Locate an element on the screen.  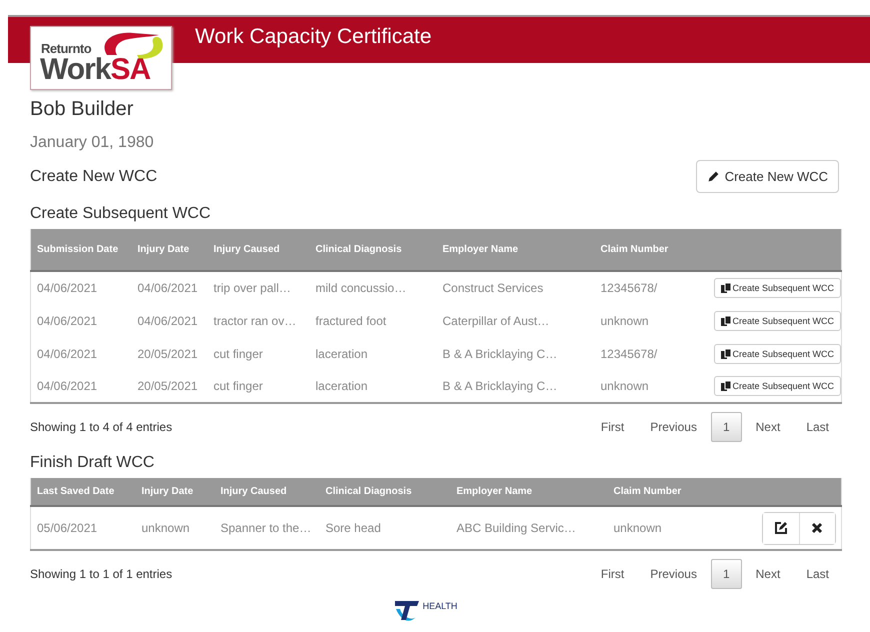
table-cell-text: unknown is located at coordinates (625, 321).